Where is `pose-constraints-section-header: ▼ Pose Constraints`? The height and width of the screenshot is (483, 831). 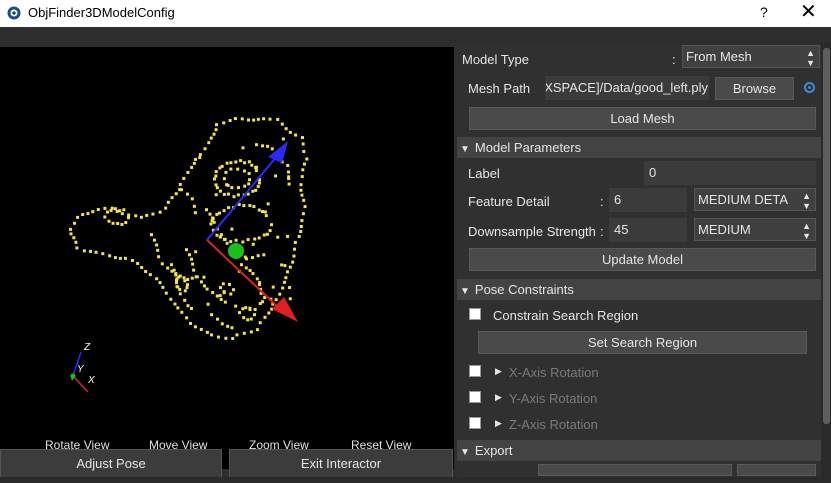
pose-constraints-section-header: ▼ Pose Constraints is located at coordinates (640, 289).